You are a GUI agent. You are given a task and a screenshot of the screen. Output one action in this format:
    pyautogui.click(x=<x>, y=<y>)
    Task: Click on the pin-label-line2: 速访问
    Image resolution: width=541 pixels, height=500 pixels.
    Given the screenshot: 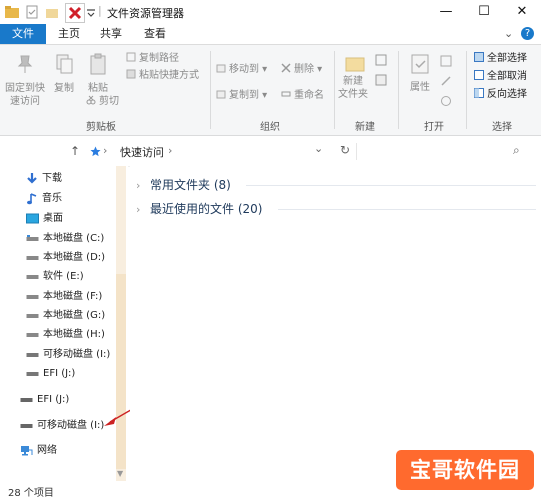 What is the action you would take?
    pyautogui.click(x=25, y=101)
    